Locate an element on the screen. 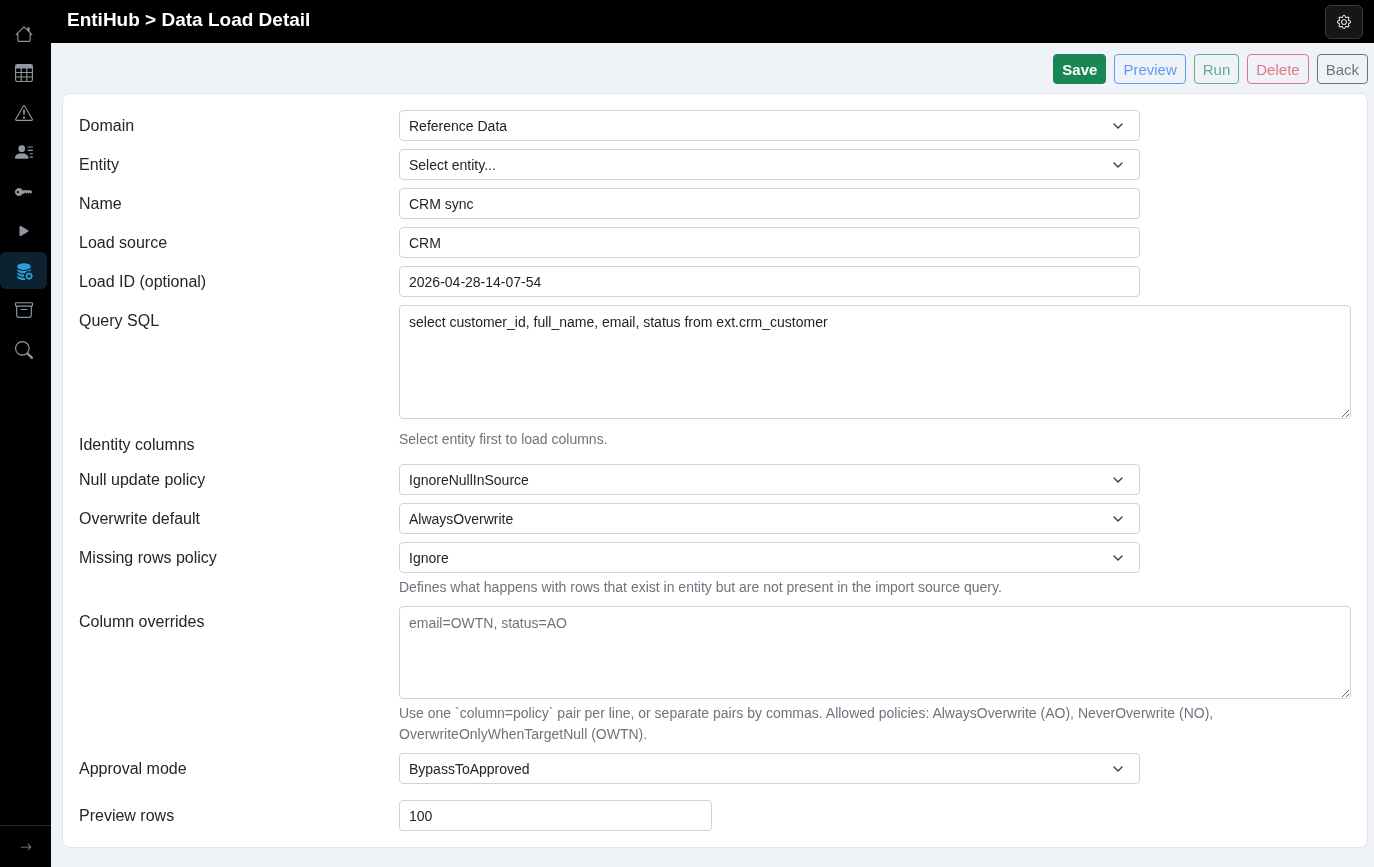 This screenshot has width=1374, height=867. sidebar-item is located at coordinates (23, 270).